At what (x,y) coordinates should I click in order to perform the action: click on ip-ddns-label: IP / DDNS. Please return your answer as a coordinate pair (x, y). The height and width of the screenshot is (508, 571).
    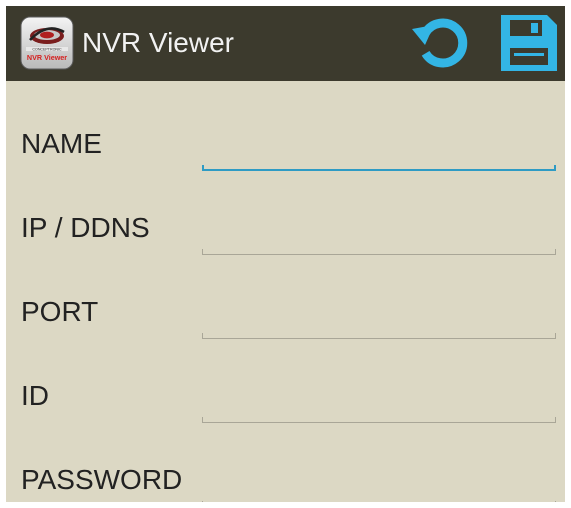
    Looking at the image, I should click on (85, 227).